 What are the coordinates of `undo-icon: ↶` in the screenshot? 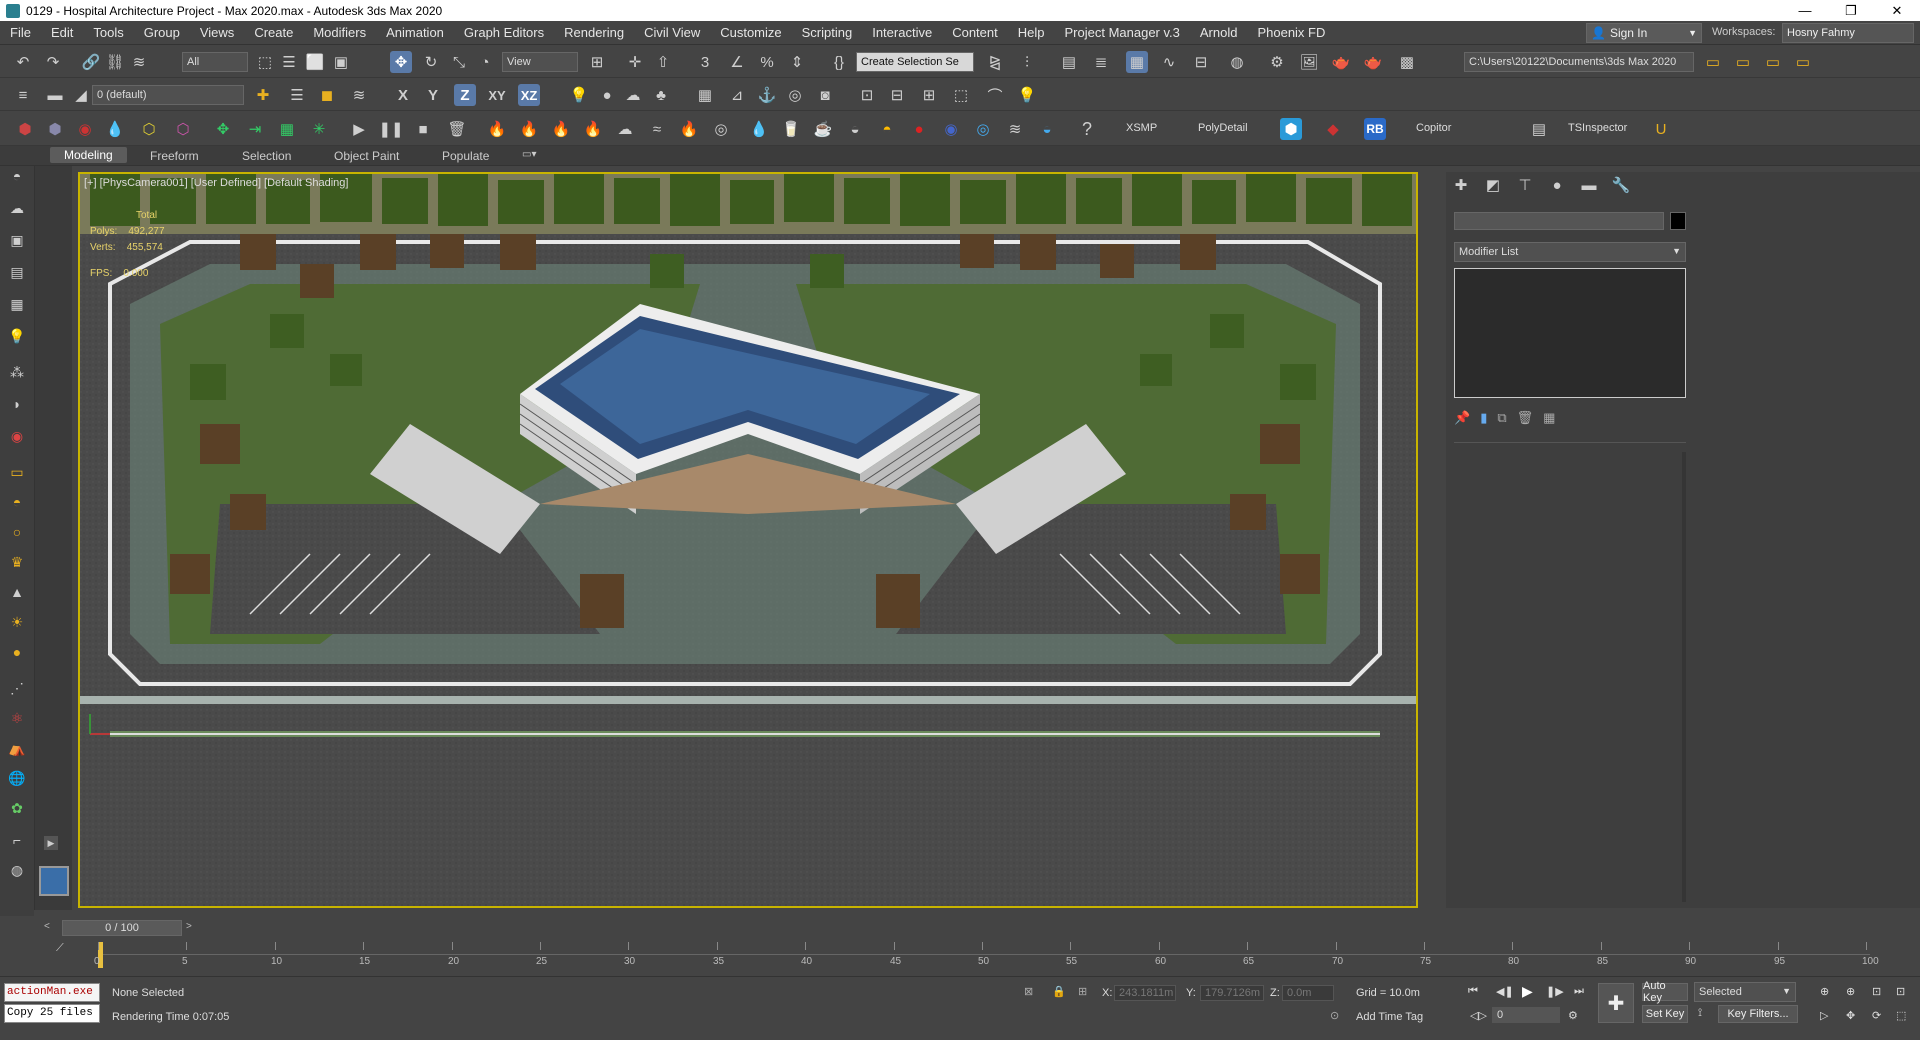 It's located at (23, 62).